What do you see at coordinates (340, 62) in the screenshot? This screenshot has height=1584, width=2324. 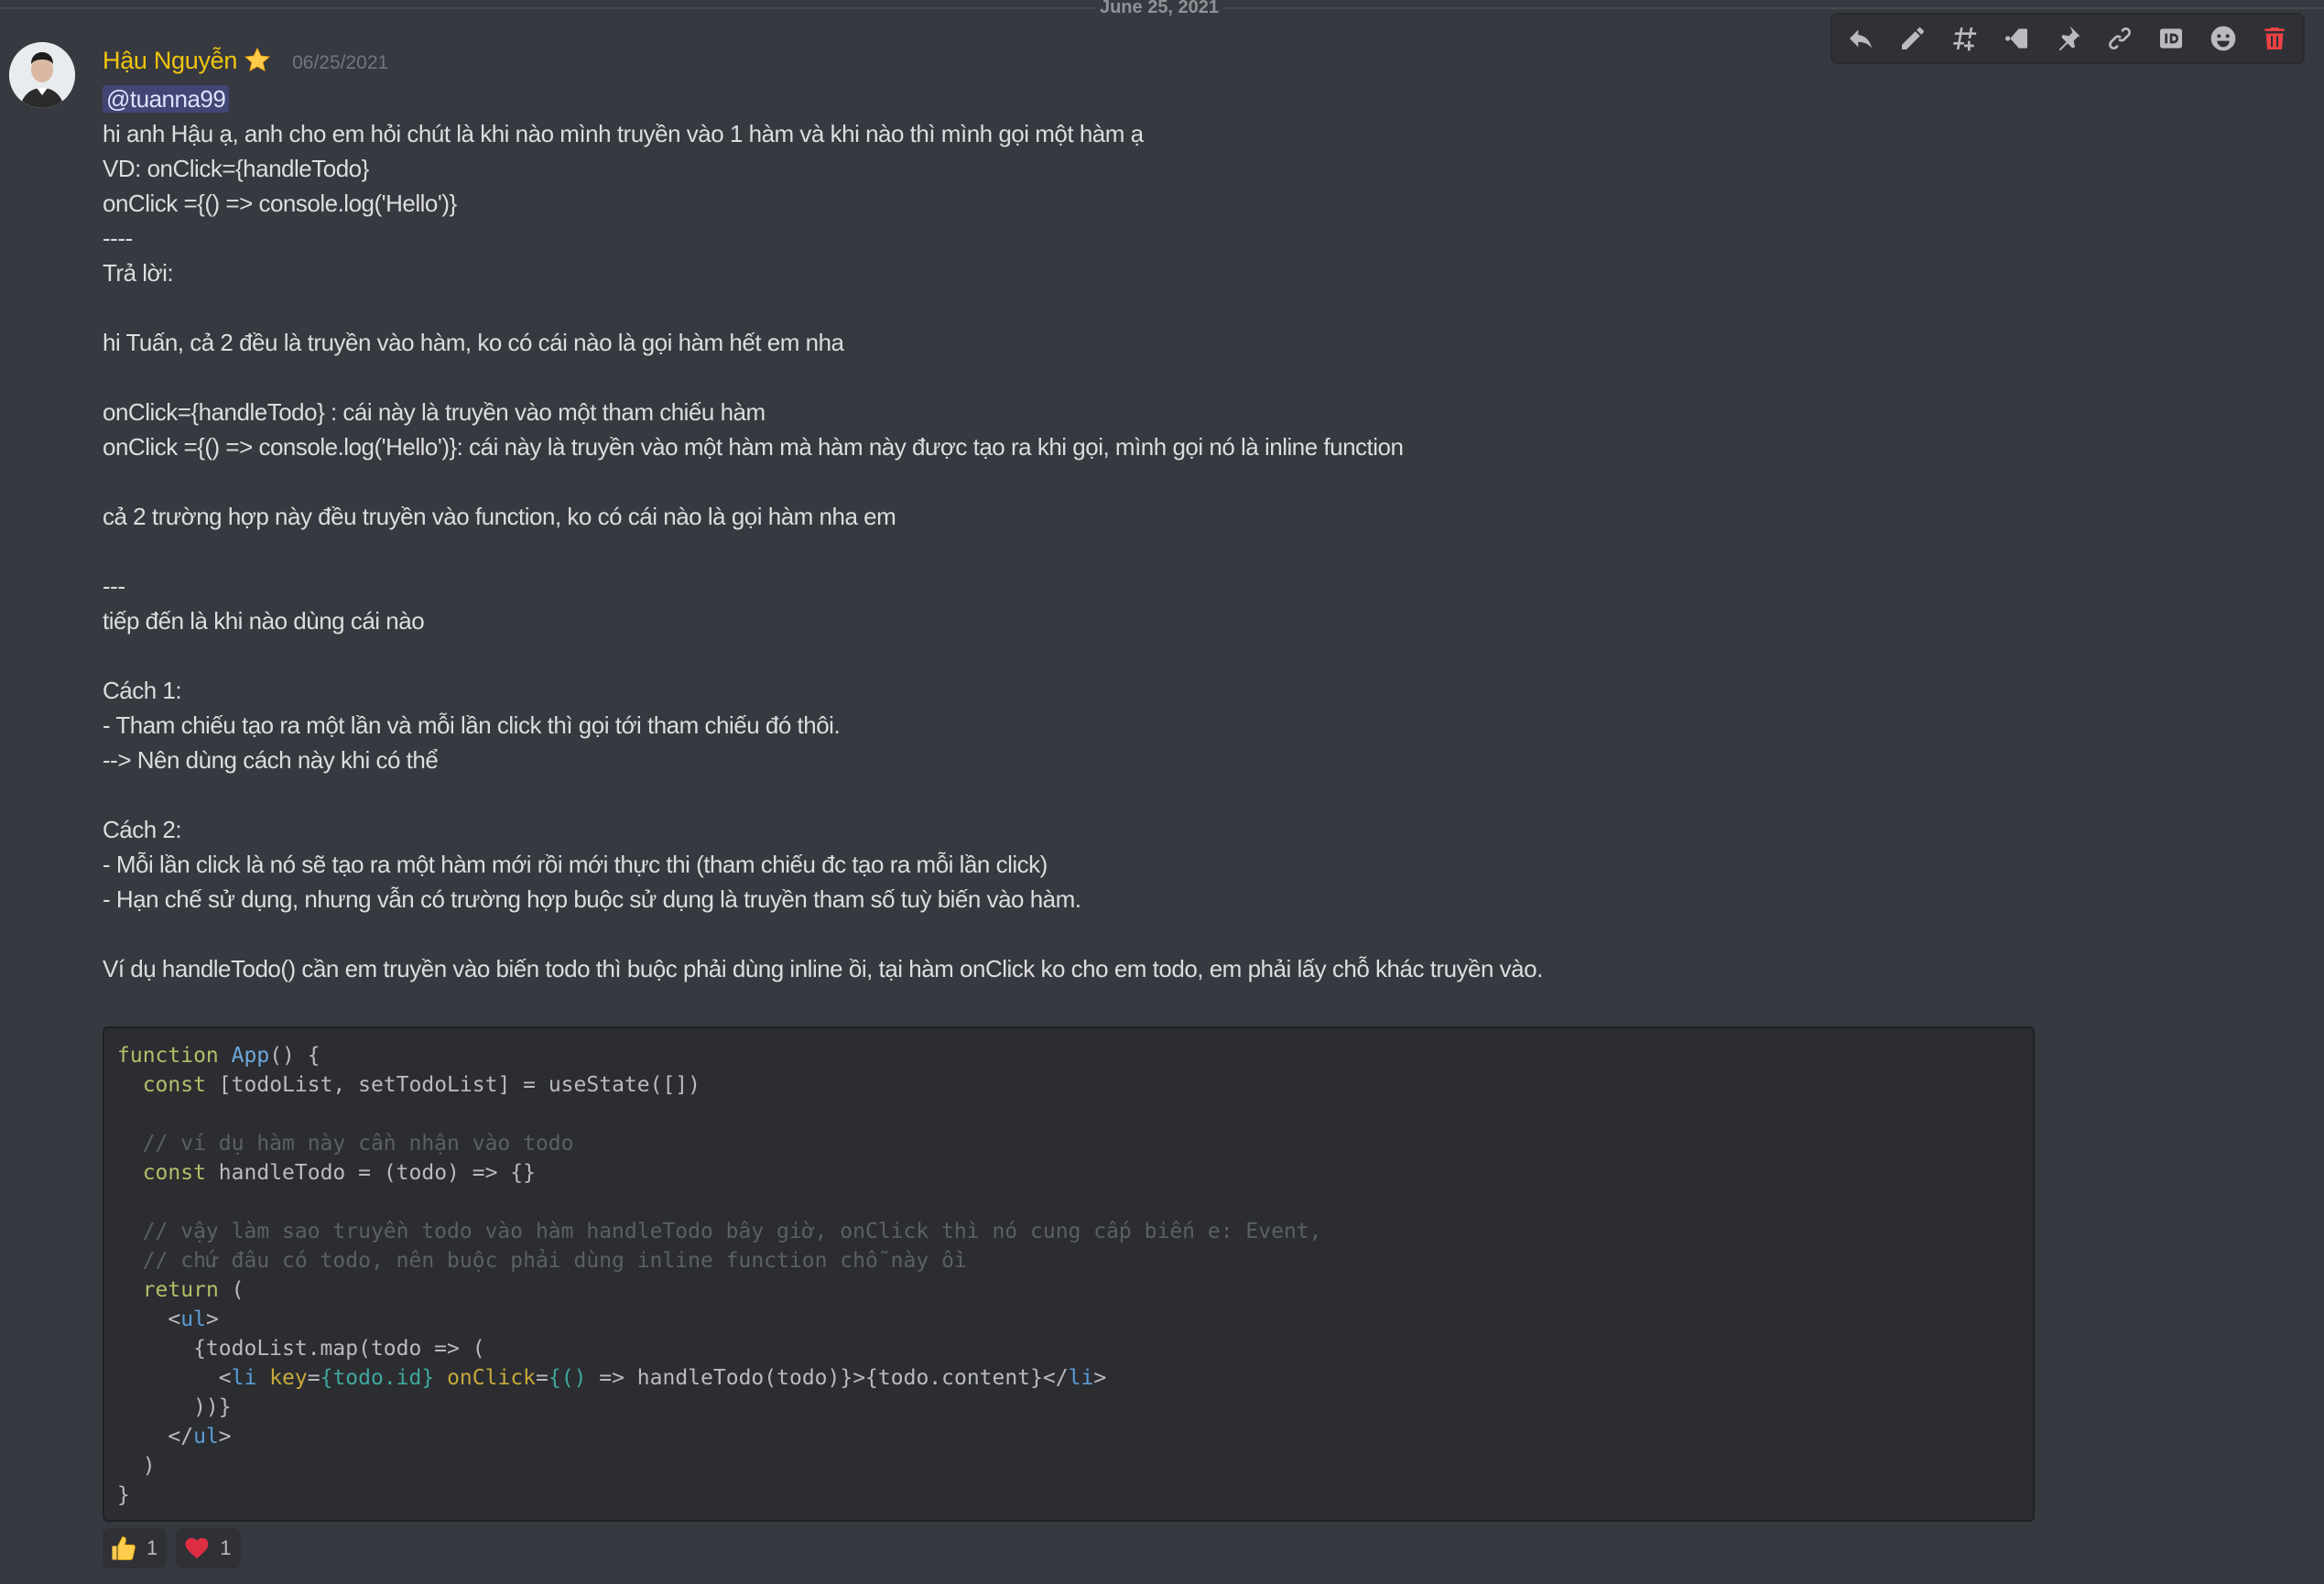 I see `message-timestamp: 06/25/2021` at bounding box center [340, 62].